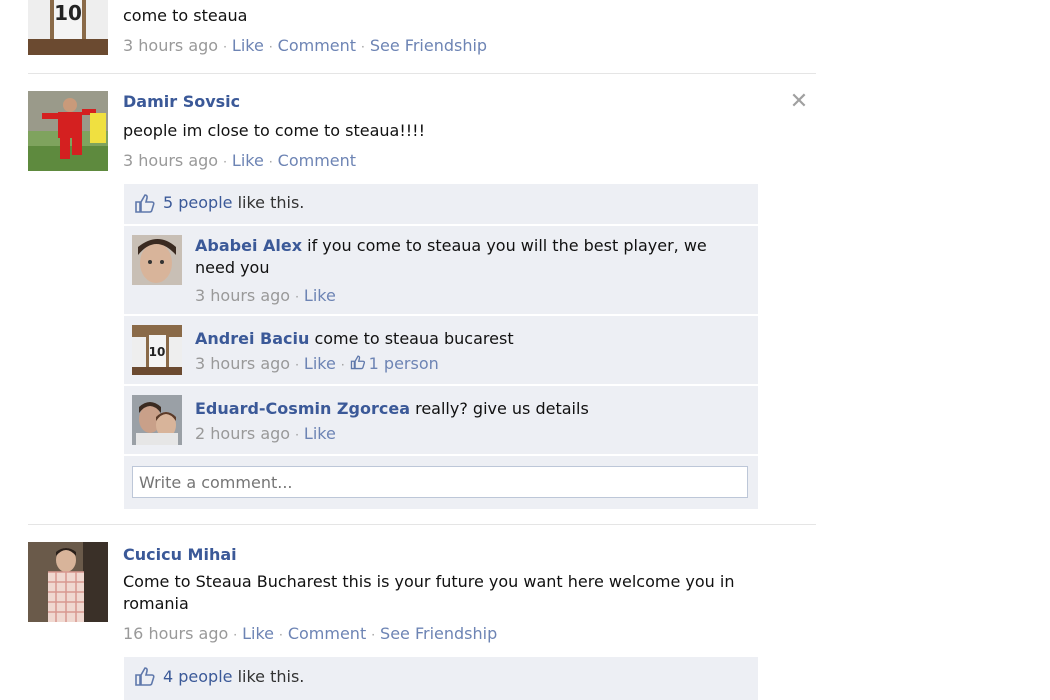  I want to click on story-message: people im close to come to steaua!!!!, so click(274, 130).